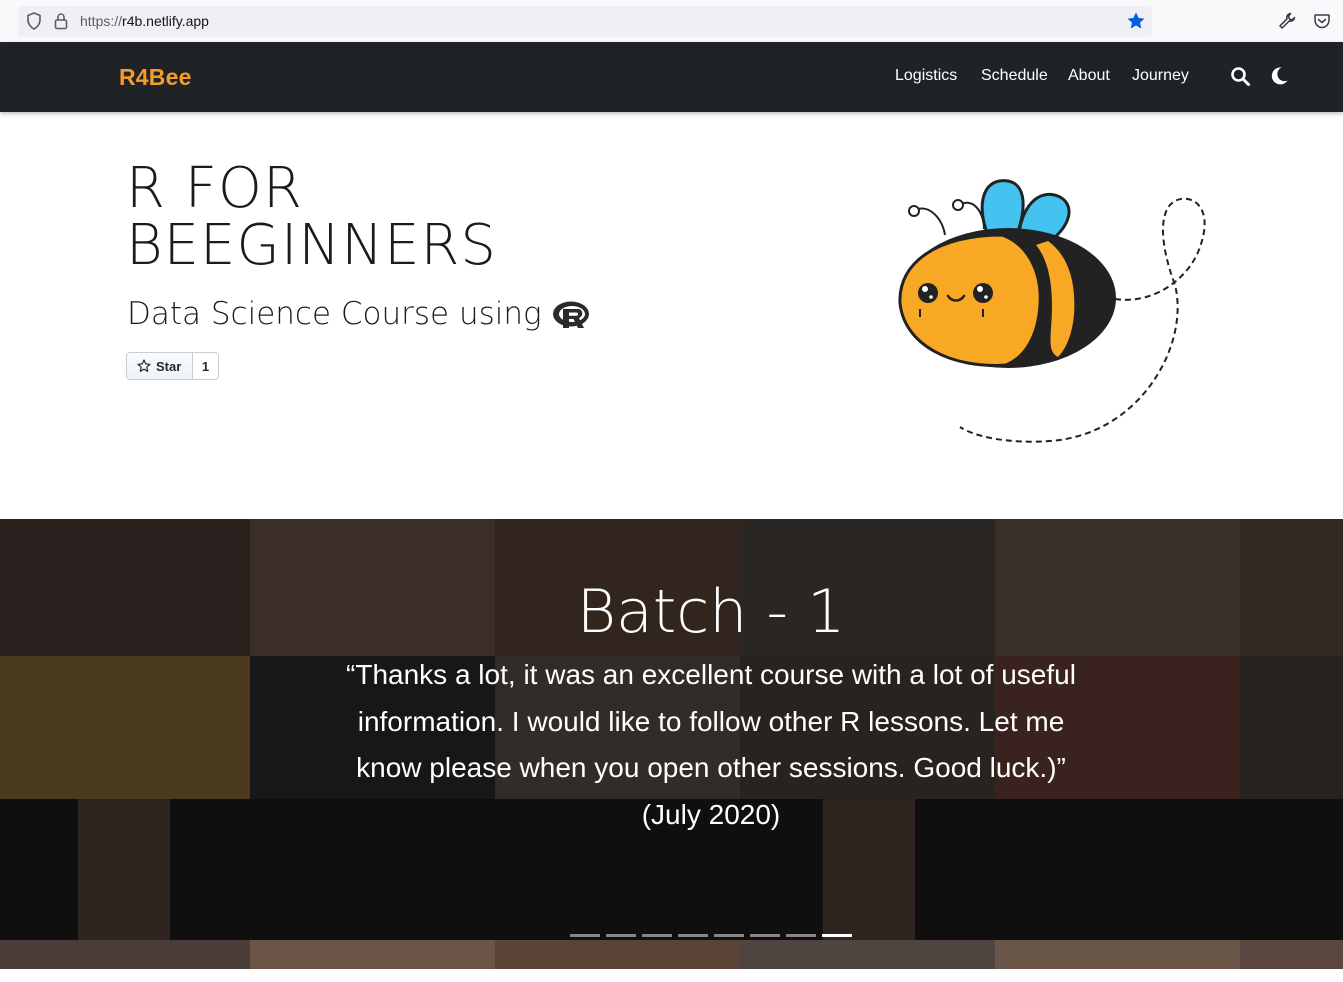 Image resolution: width=1343 pixels, height=982 pixels. What do you see at coordinates (1279, 76) in the screenshot?
I see `dark-mode-moon-icon` at bounding box center [1279, 76].